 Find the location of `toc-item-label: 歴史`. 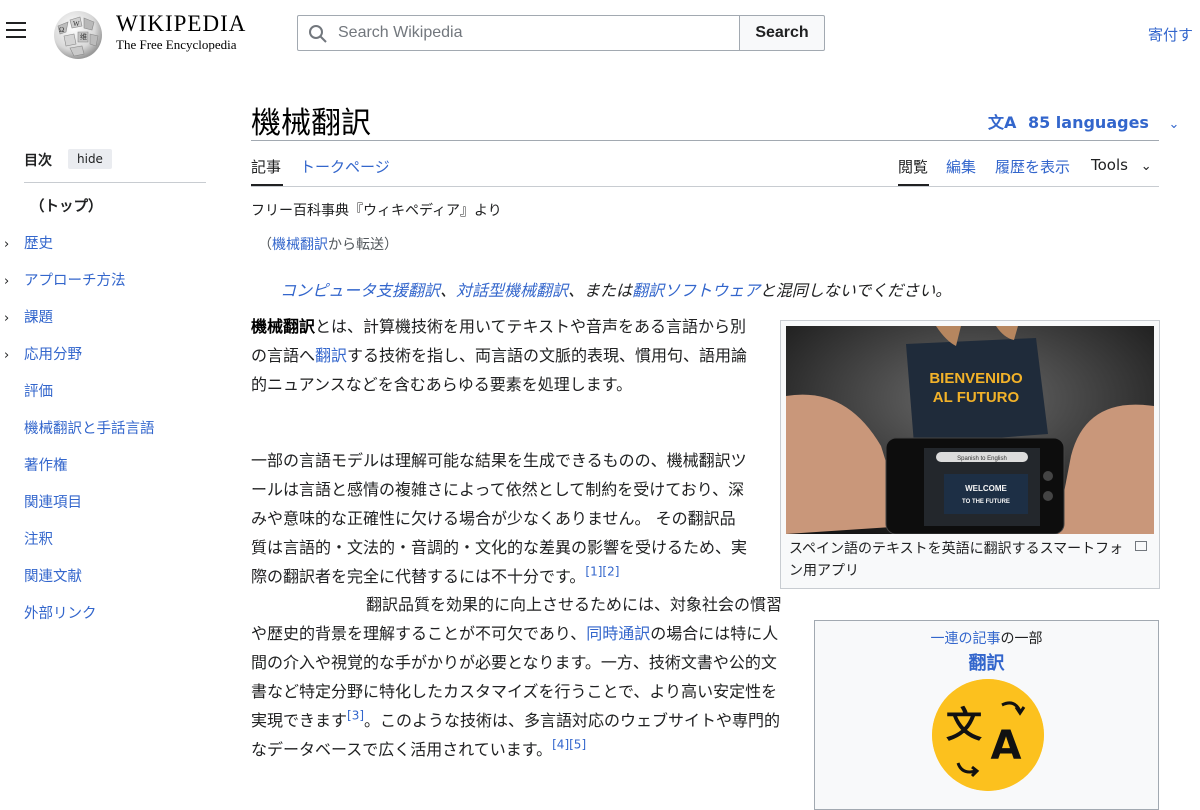

toc-item-label: 歴史 is located at coordinates (38, 244).